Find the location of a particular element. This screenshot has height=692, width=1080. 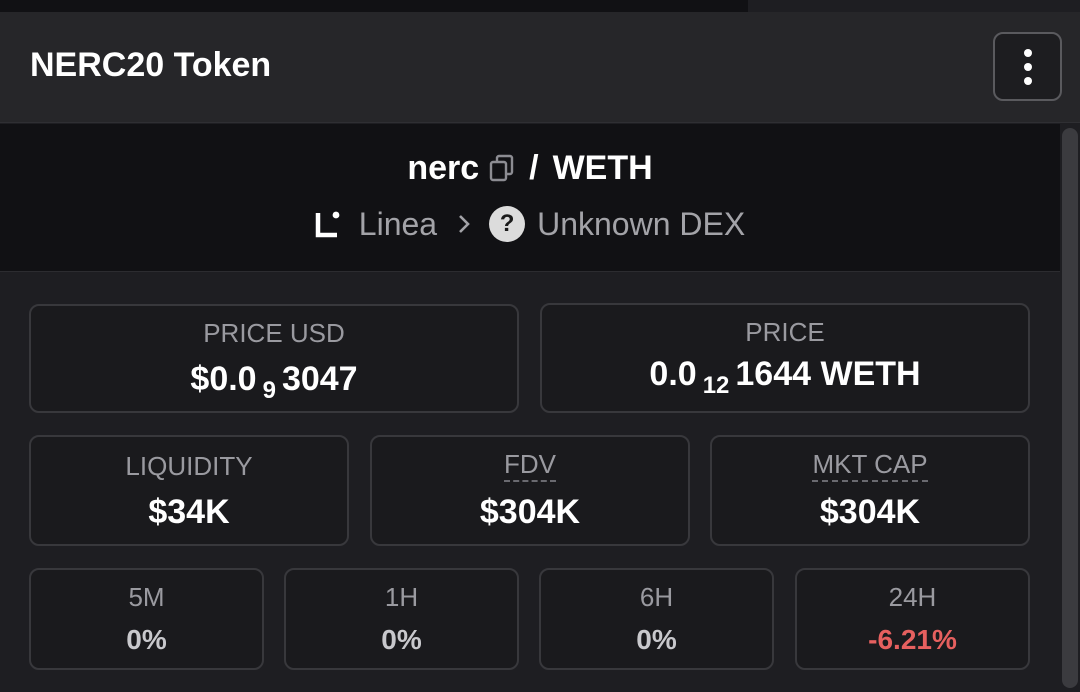

change-tab-1h: 1H 0% is located at coordinates (401, 619).